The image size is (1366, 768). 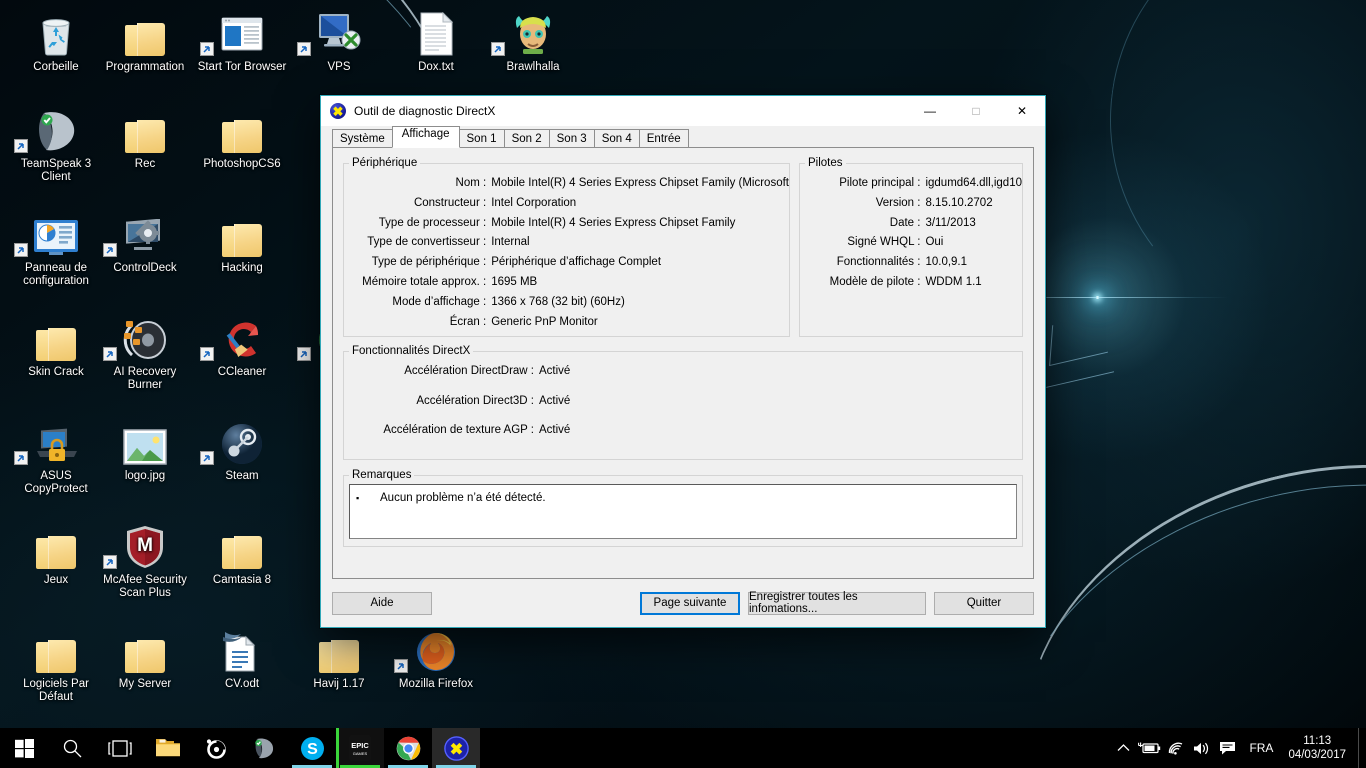 I want to click on next-page-button: Page suivante, so click(x=690, y=603).